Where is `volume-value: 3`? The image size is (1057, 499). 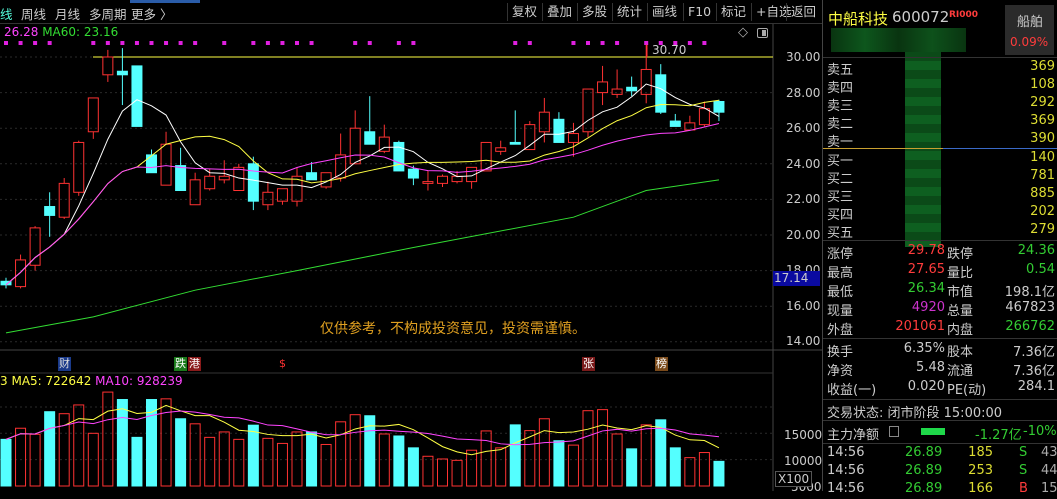 volume-value: 3 is located at coordinates (4, 381).